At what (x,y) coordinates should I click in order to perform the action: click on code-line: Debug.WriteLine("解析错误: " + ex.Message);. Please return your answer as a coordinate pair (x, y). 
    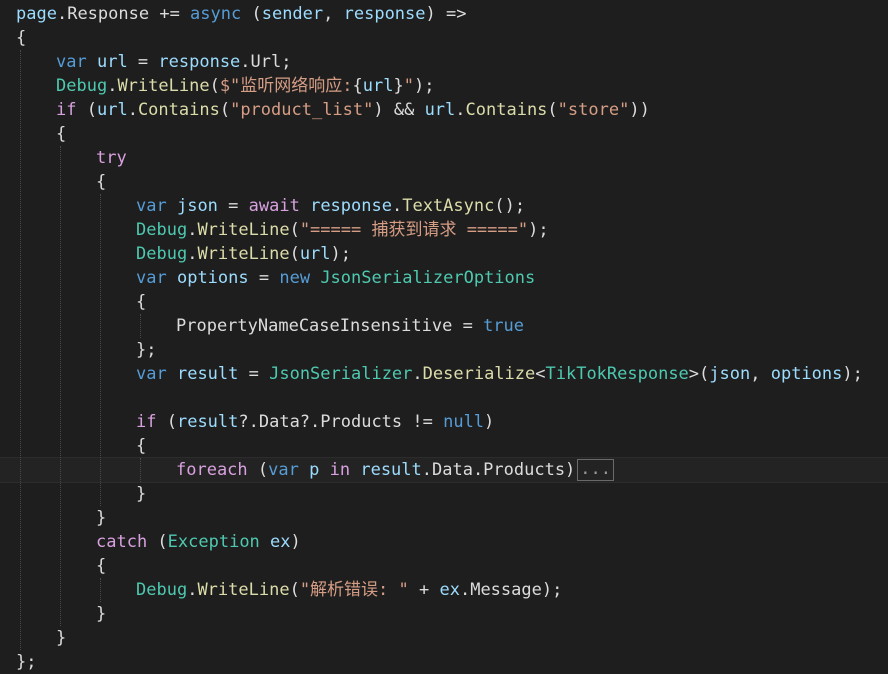
    Looking at the image, I should click on (444, 590).